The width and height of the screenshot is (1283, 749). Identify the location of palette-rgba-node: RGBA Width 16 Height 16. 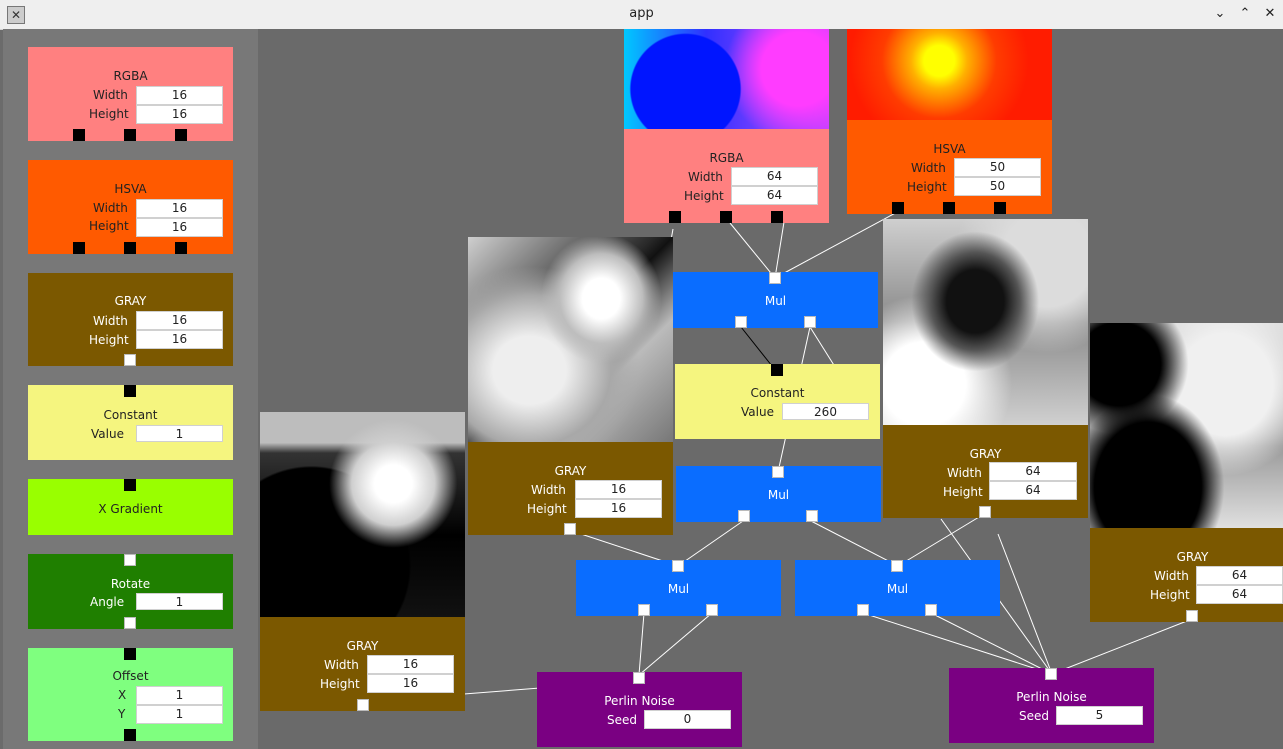
(130, 94).